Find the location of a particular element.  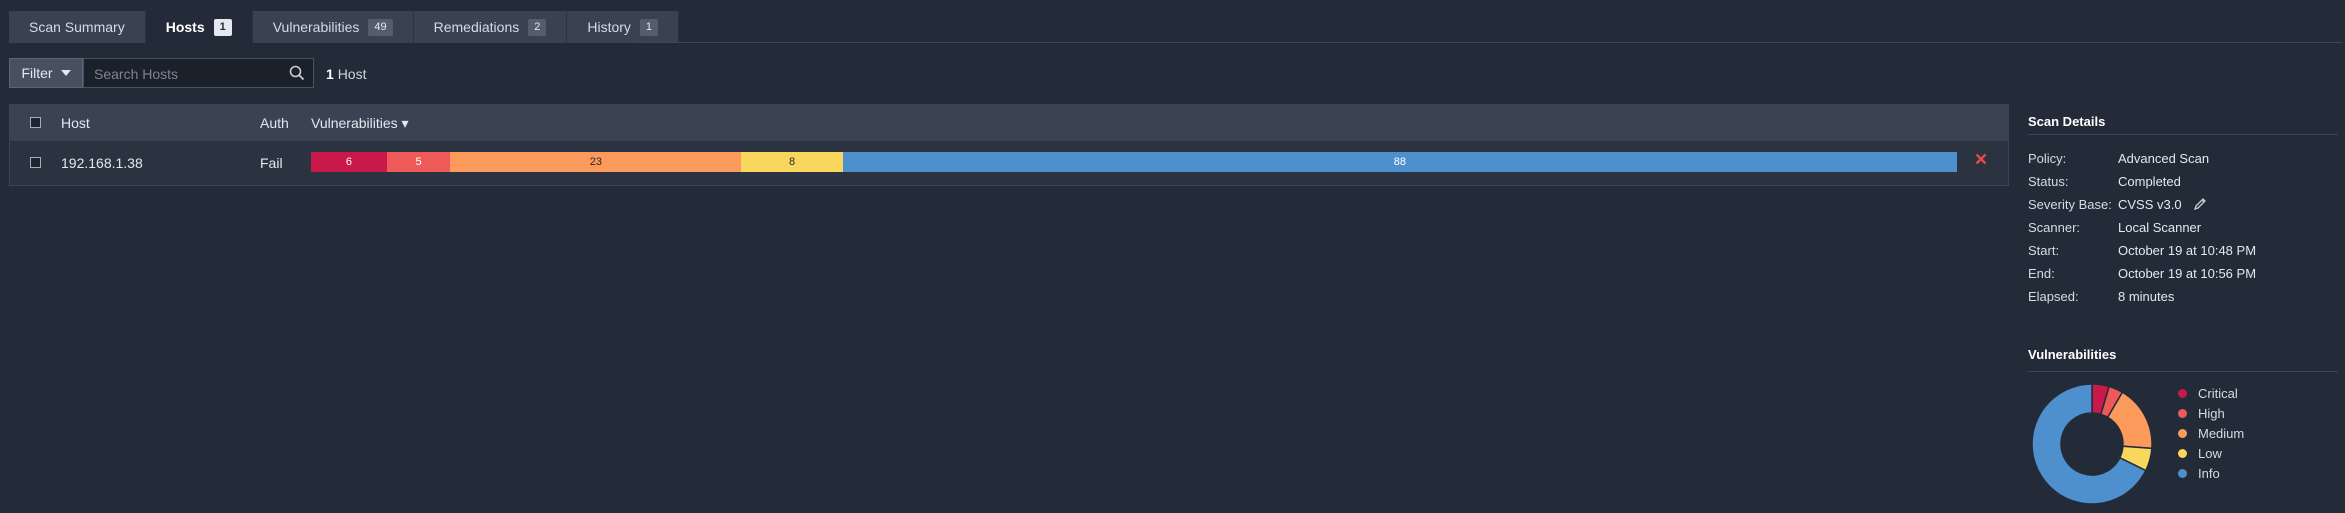

vulnerability-severity-bar: 6 5 23 8 88 is located at coordinates (1134, 162).